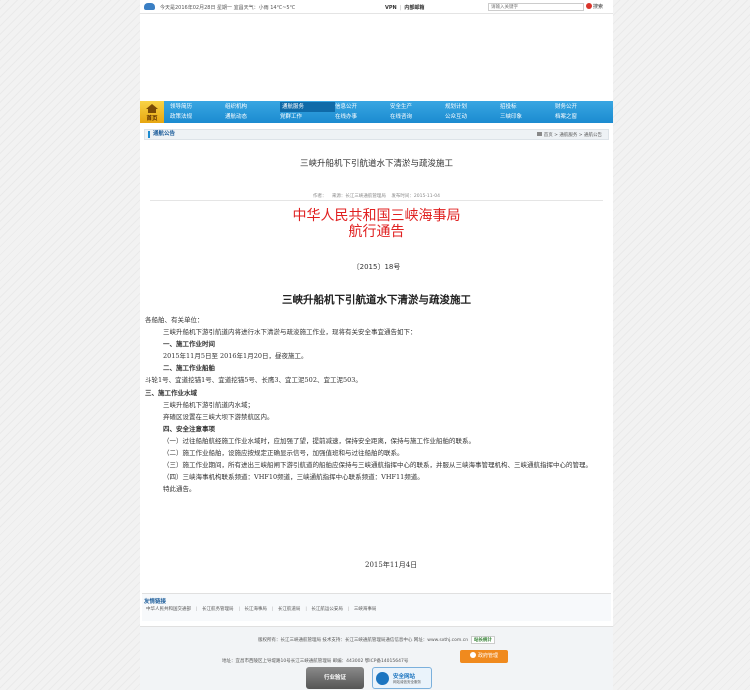 This screenshot has height=690, width=750. I want to click on paragraph: 斗轮1号、宜道挖锚1号、宜道挖锚5号、长鹰3、宜工泥502、宜工泥503。, so click(253, 380).